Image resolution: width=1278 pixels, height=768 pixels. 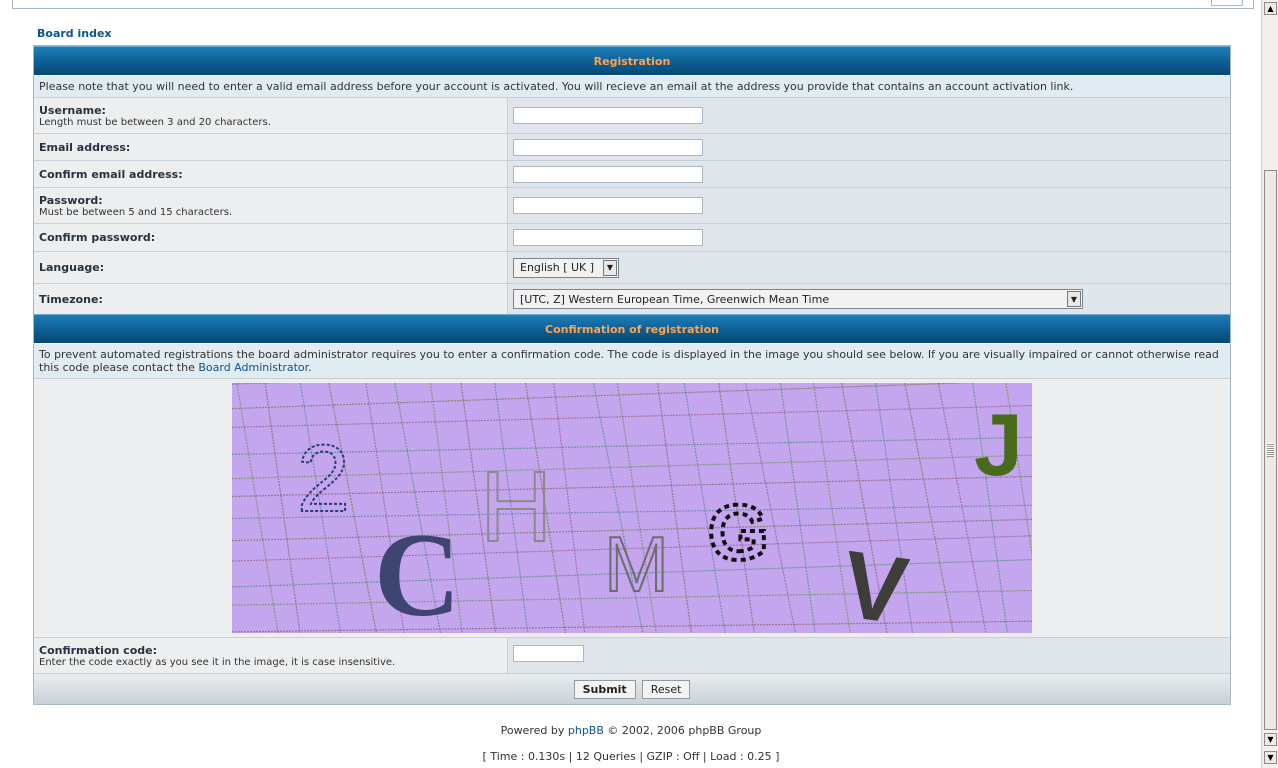 I want to click on board-administrator-link: Board Administrator, so click(x=253, y=367).